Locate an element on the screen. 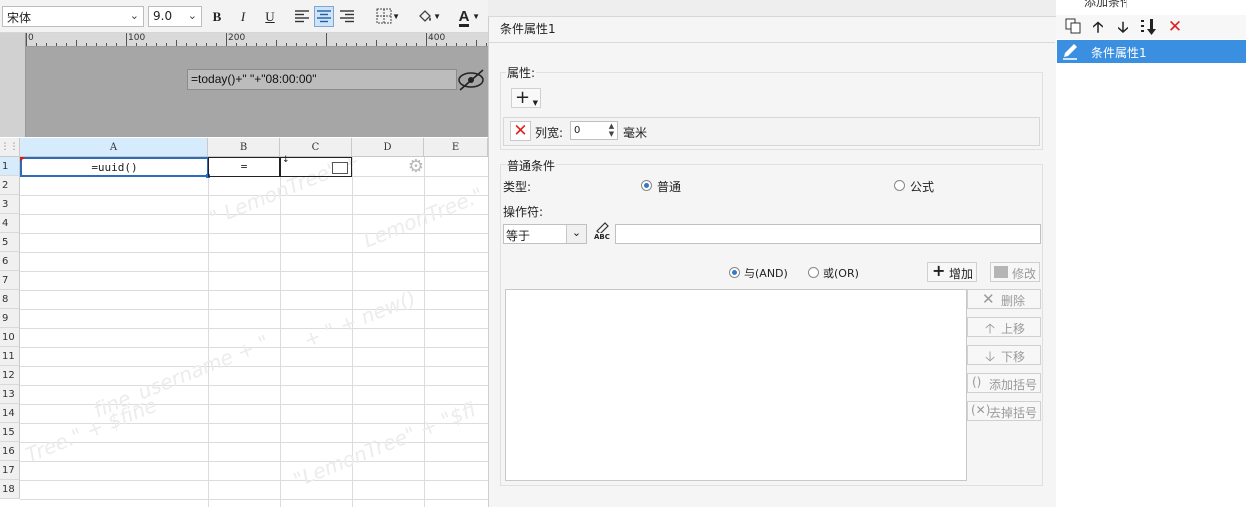  cell-c1: ↓ is located at coordinates (316, 166).